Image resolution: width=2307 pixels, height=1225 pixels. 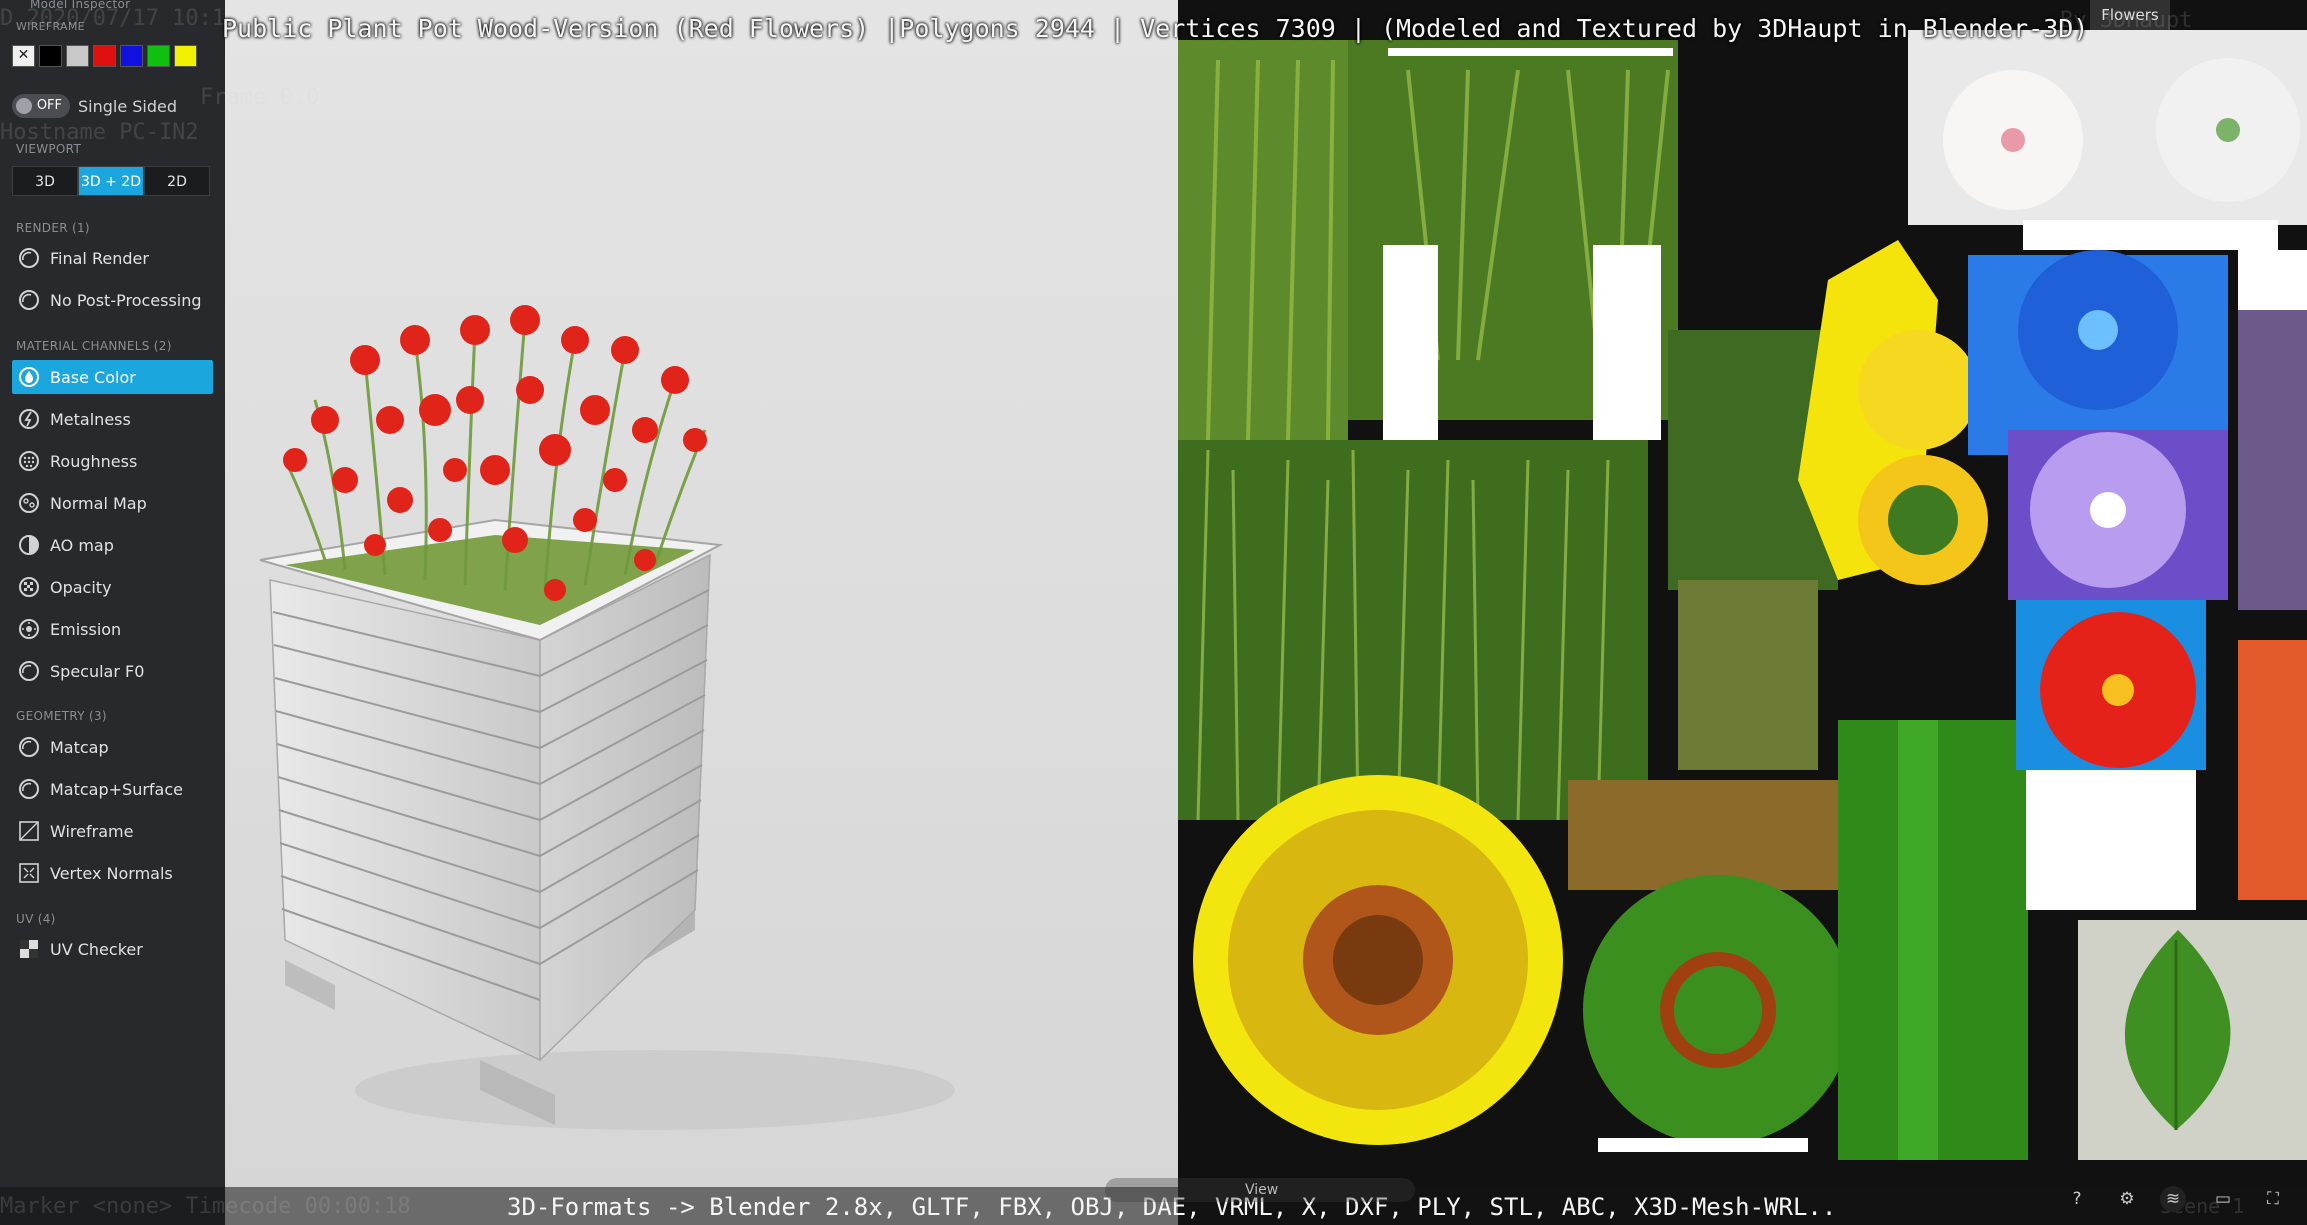 What do you see at coordinates (131, 56) in the screenshot?
I see `swatch-blue` at bounding box center [131, 56].